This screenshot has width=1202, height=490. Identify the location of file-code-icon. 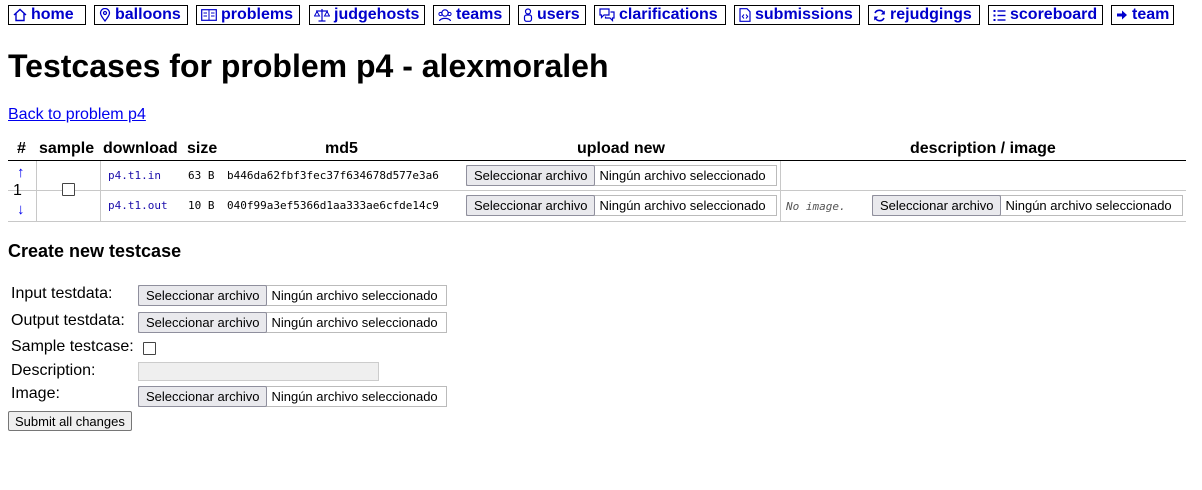
(745, 15).